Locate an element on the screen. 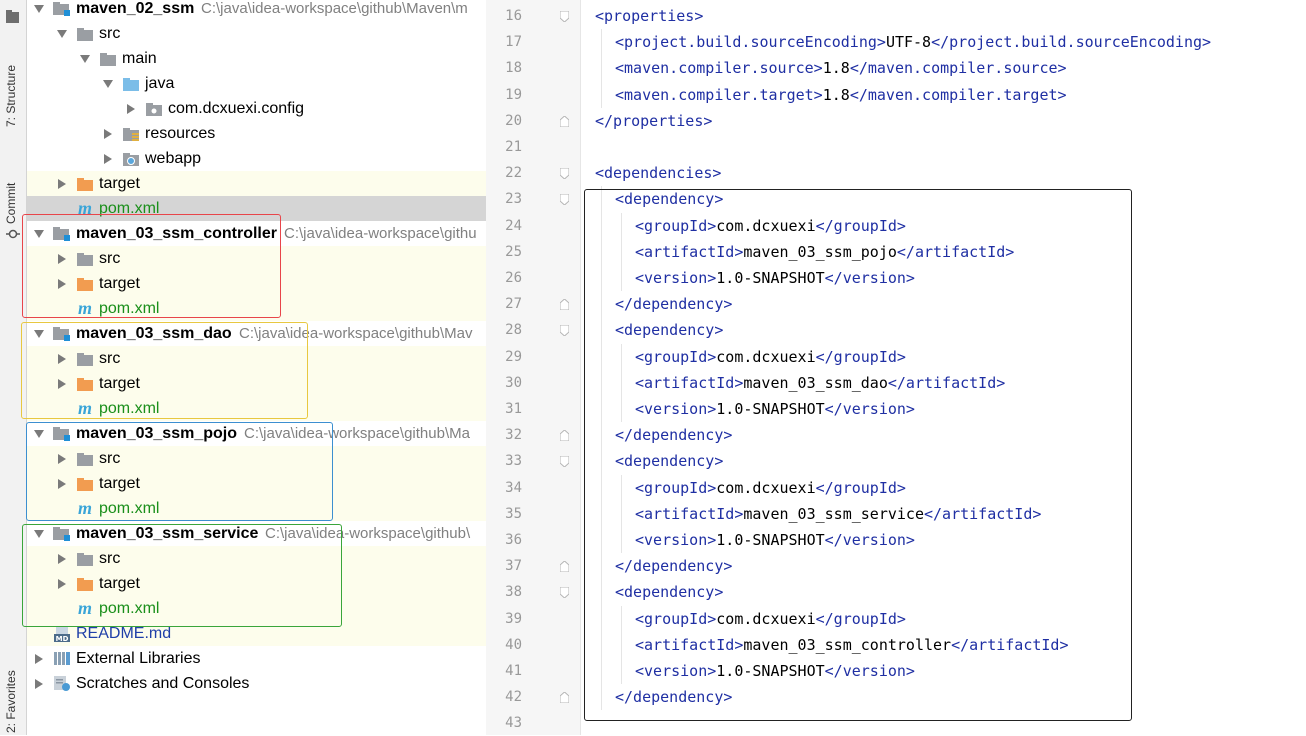 The width and height of the screenshot is (1306, 736). code-line: </properties> is located at coordinates (653, 121).